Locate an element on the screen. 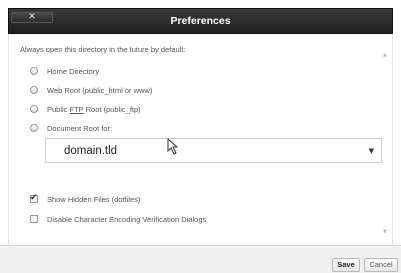 The width and height of the screenshot is (401, 273). checkmark-icon: ✔ is located at coordinates (34, 198).